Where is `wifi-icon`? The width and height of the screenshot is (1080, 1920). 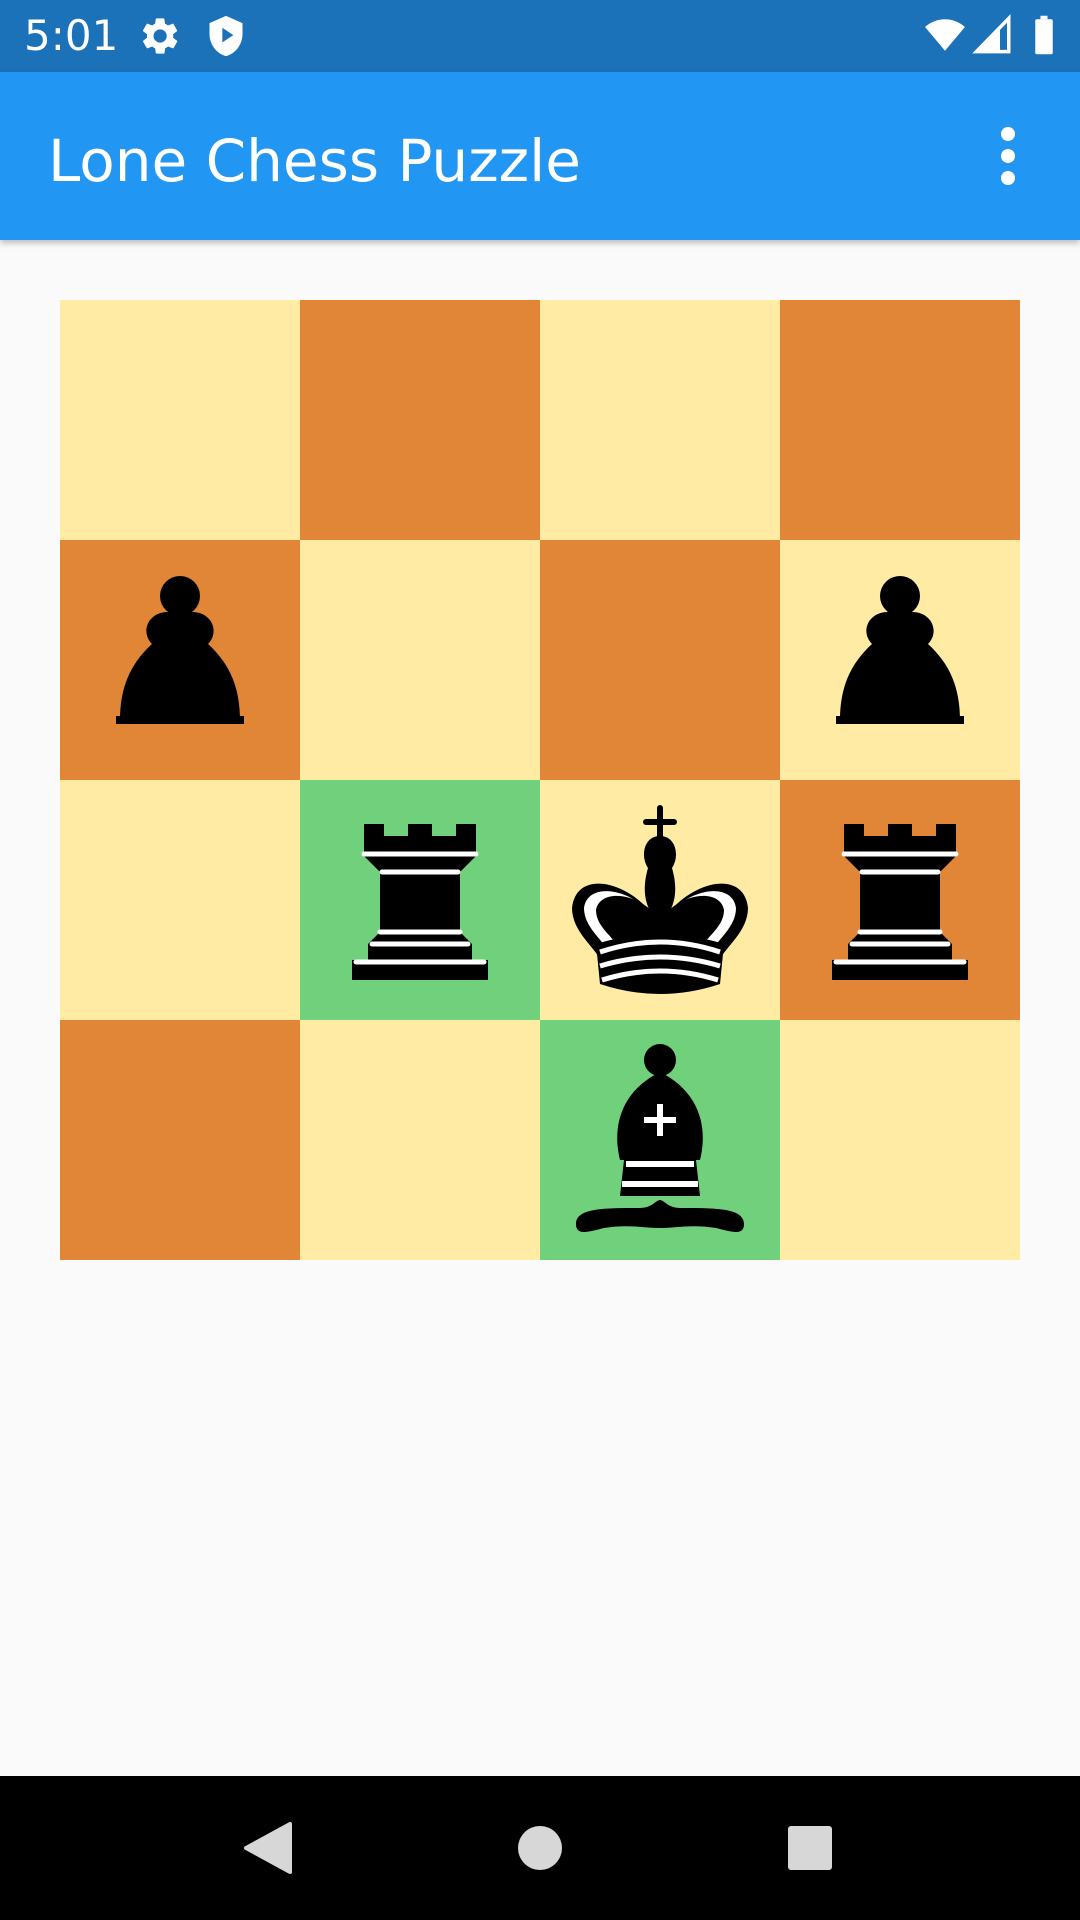
wifi-icon is located at coordinates (945, 35).